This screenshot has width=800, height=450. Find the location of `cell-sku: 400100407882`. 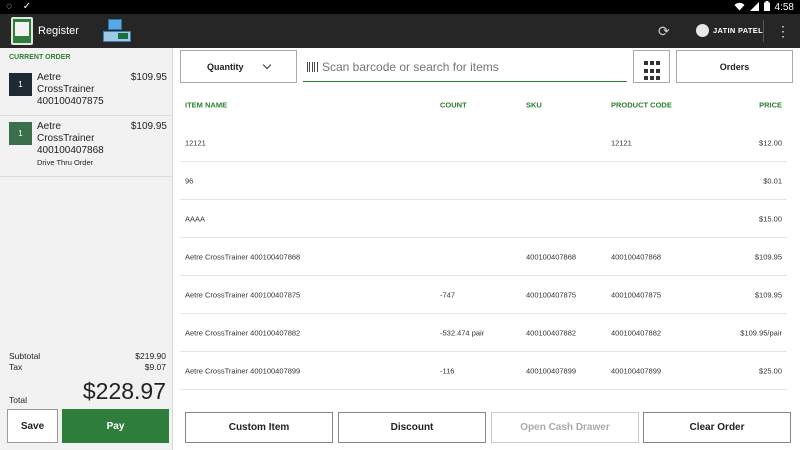

cell-sku: 400100407882 is located at coordinates (551, 332).